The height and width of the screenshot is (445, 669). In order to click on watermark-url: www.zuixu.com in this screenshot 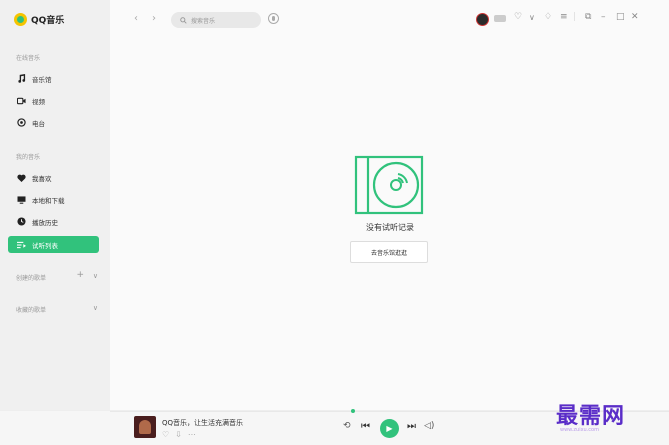, I will do `click(579, 430)`.